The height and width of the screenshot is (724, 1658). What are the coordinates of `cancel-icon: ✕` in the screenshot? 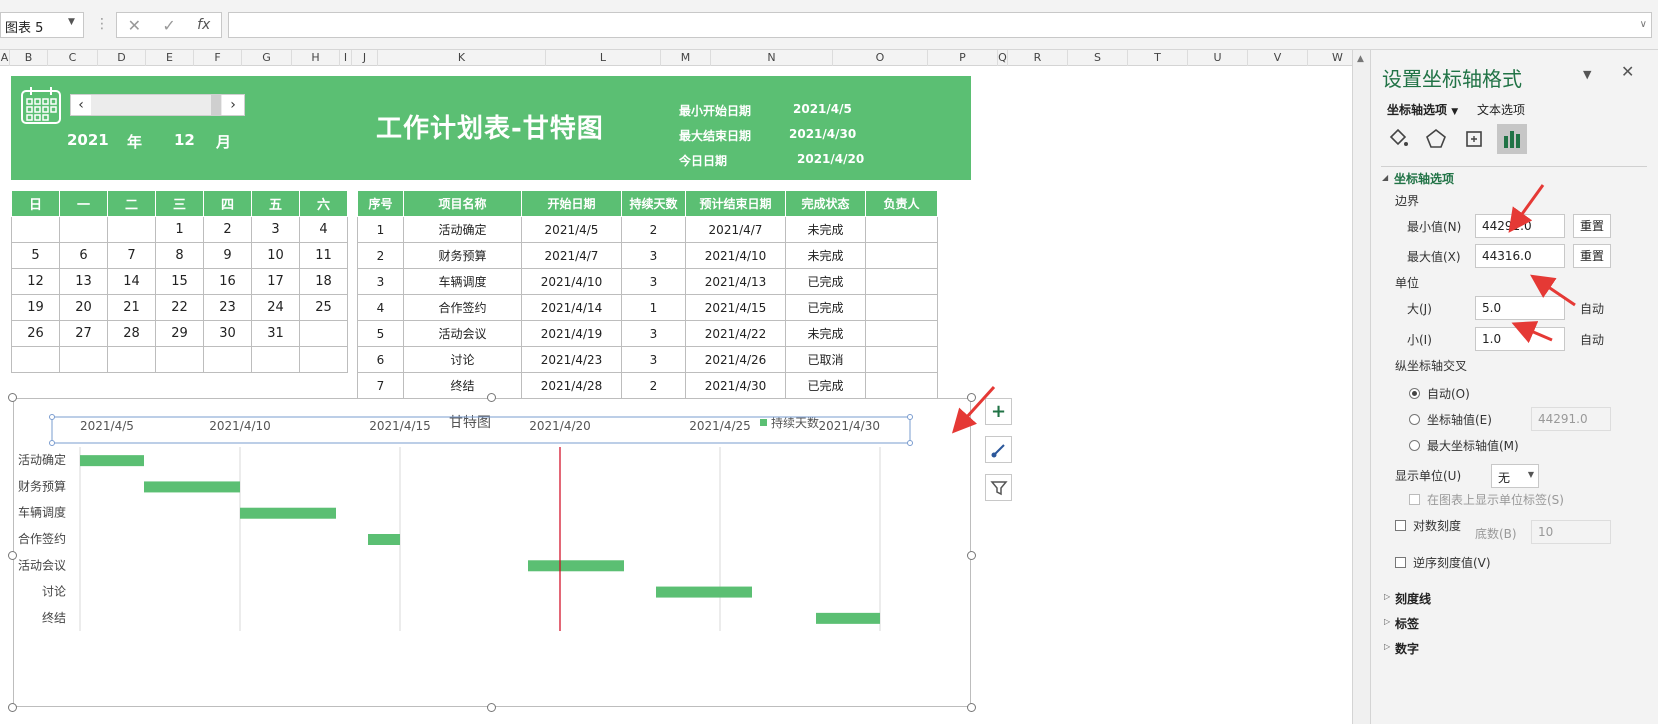 It's located at (134, 25).